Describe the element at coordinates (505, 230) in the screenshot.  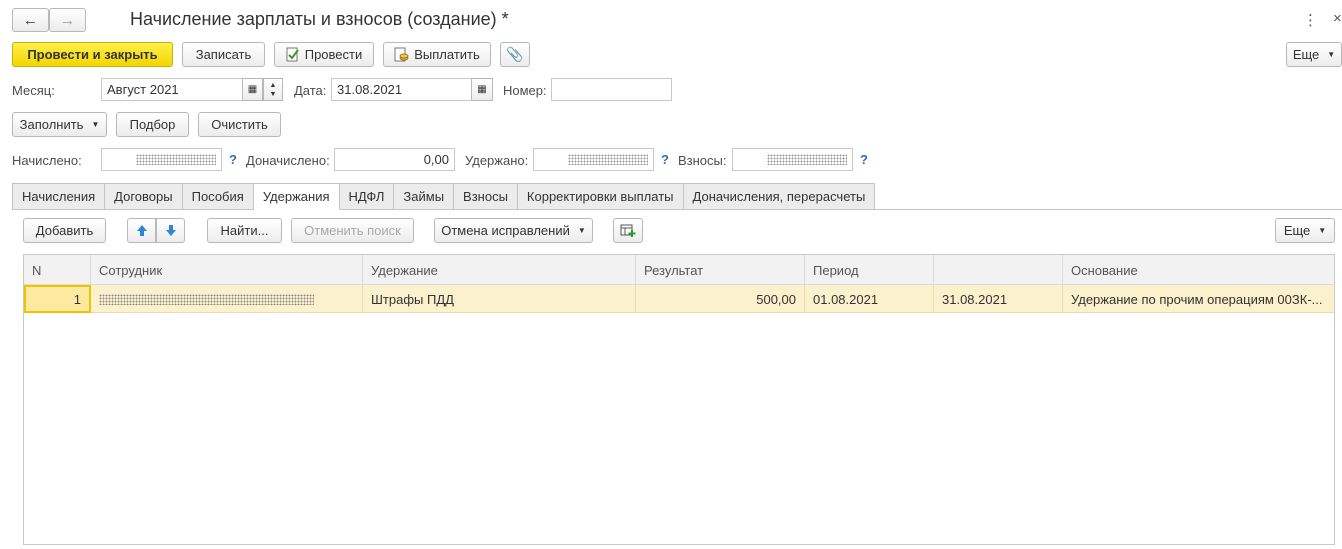
I see `cancel-corrections-label: Отмена исправлений` at that location.